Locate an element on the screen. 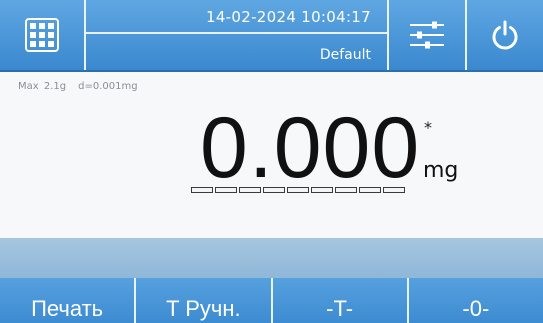 The height and width of the screenshot is (323, 543). tare-button: -T- is located at coordinates (341, 300).